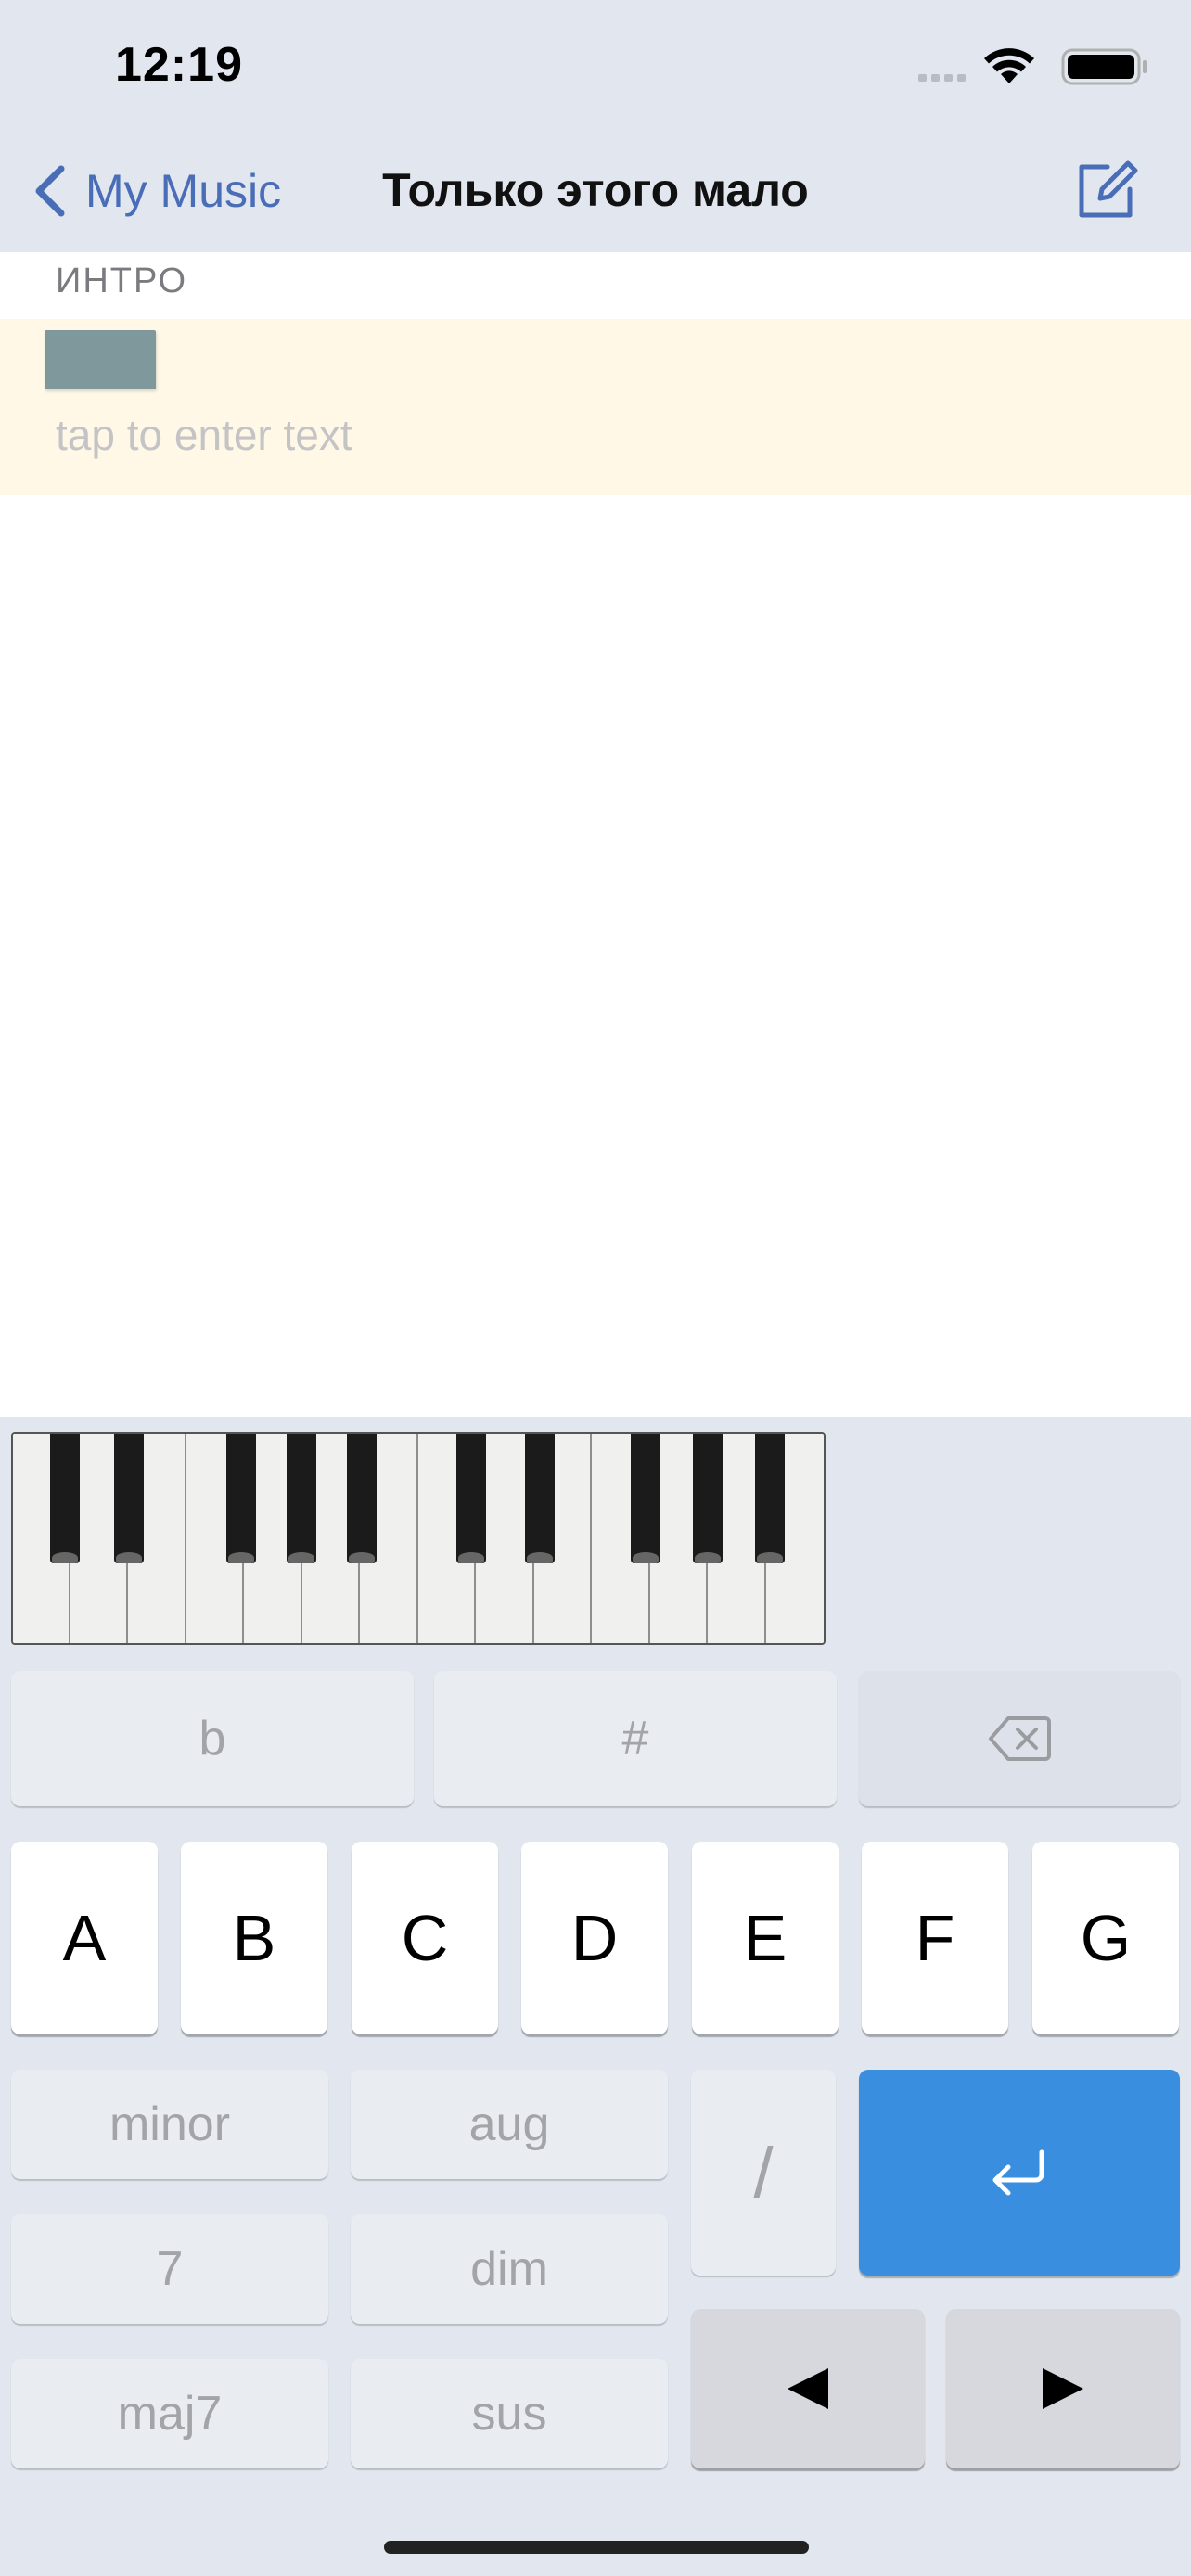  Describe the element at coordinates (597, 2547) in the screenshot. I see `home-indicator` at that location.